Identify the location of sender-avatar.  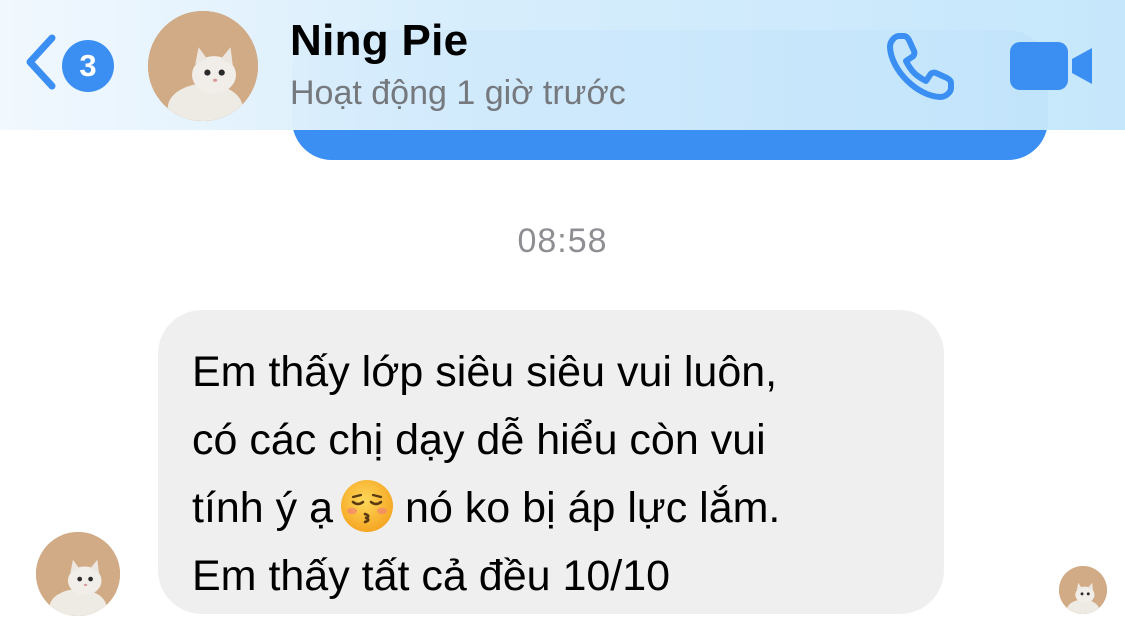
(78, 574).